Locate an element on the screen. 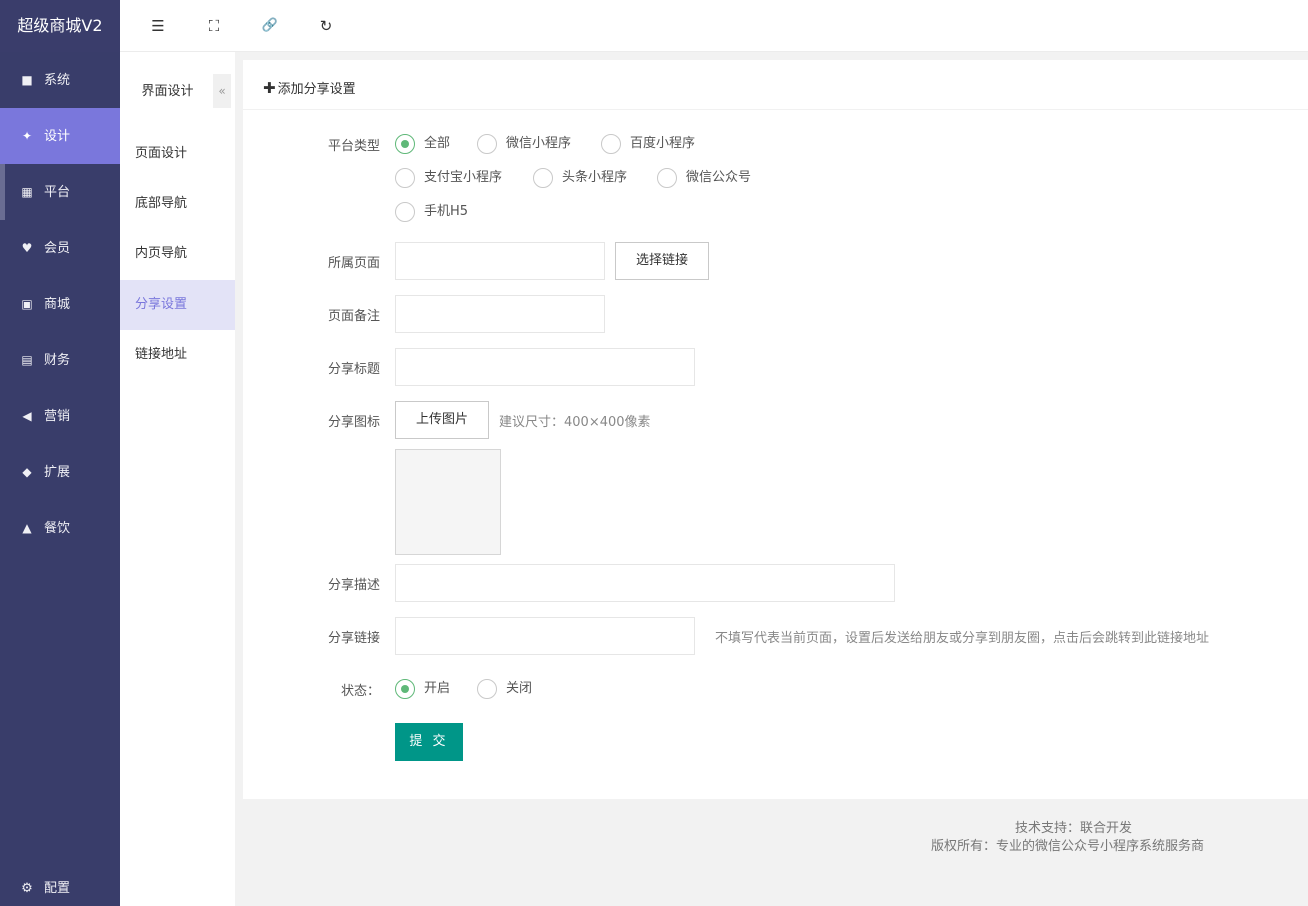 The width and height of the screenshot is (1308, 906). radio-platform-all: 全部 is located at coordinates (422, 144).